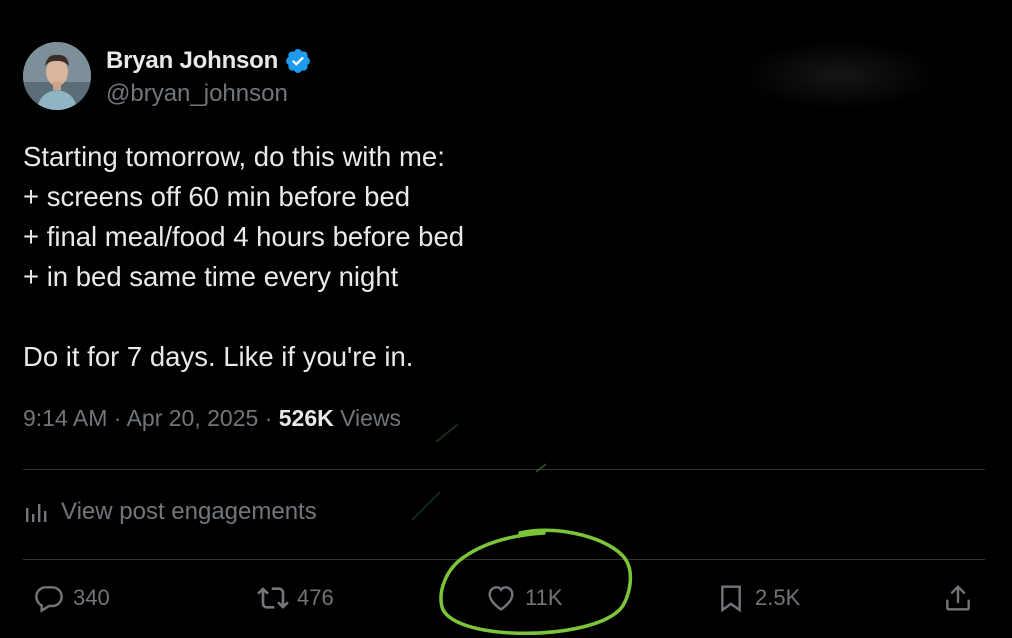 The height and width of the screenshot is (638, 1012). I want to click on post-header: Bryan Johnson @bryan_johnson, so click(167, 76).